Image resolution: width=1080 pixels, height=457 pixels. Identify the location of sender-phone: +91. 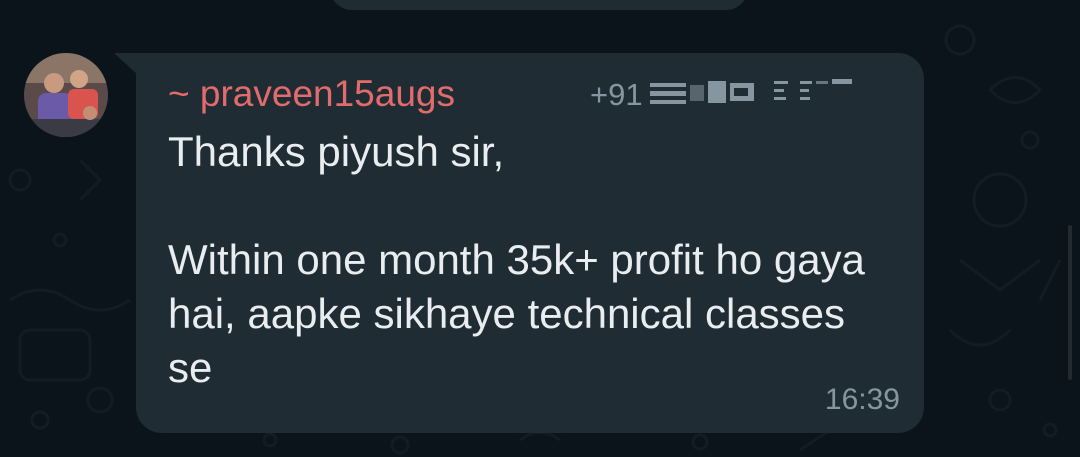
(616, 94).